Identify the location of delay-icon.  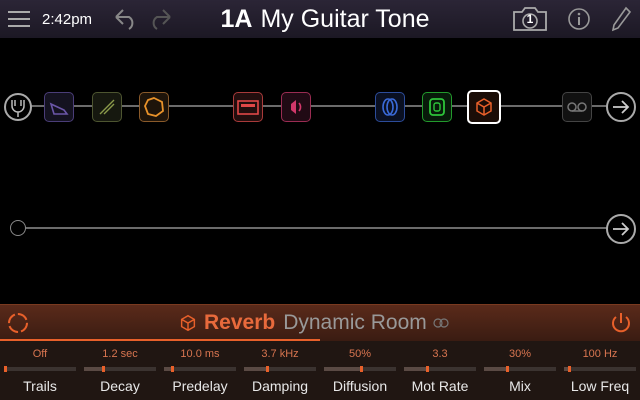
(437, 107).